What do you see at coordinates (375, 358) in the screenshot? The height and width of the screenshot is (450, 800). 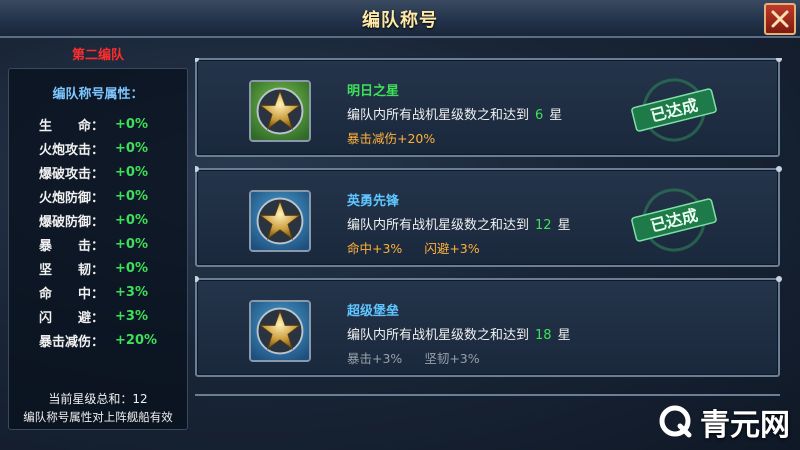 I see `bonus-item: 暴击+3%` at bounding box center [375, 358].